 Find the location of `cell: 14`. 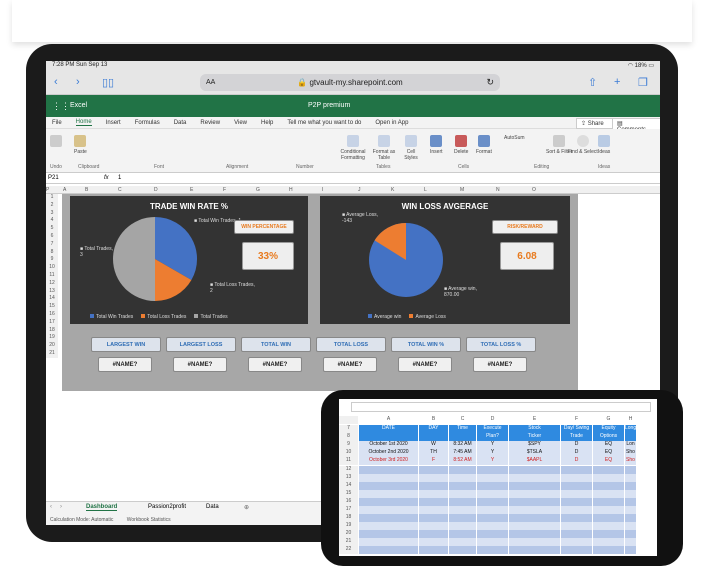

cell: 14 is located at coordinates (349, 486).